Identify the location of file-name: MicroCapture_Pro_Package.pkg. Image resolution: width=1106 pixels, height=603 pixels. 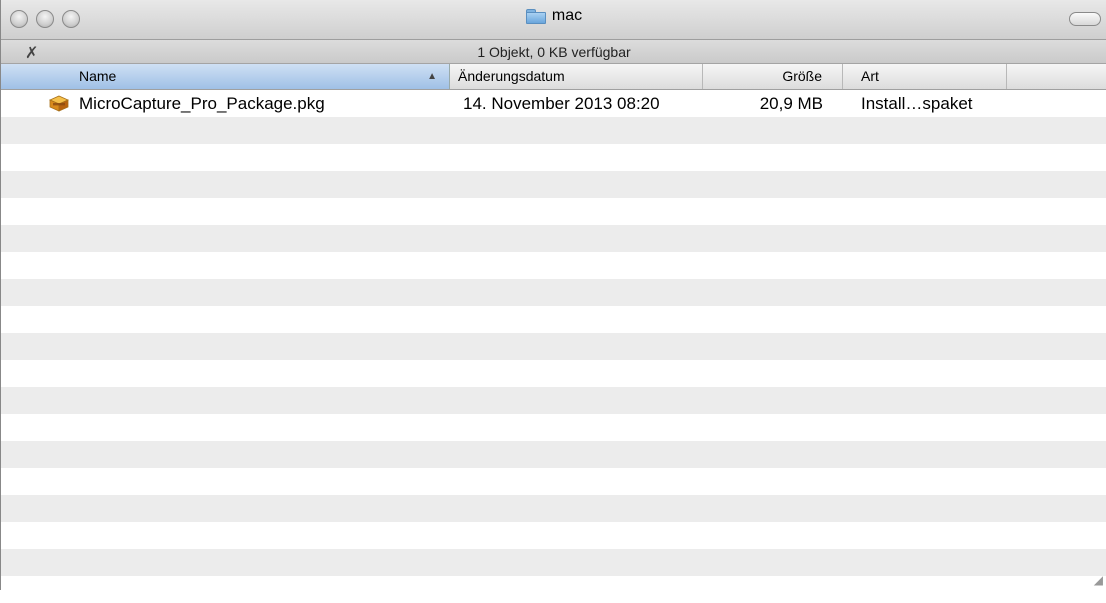
(202, 103).